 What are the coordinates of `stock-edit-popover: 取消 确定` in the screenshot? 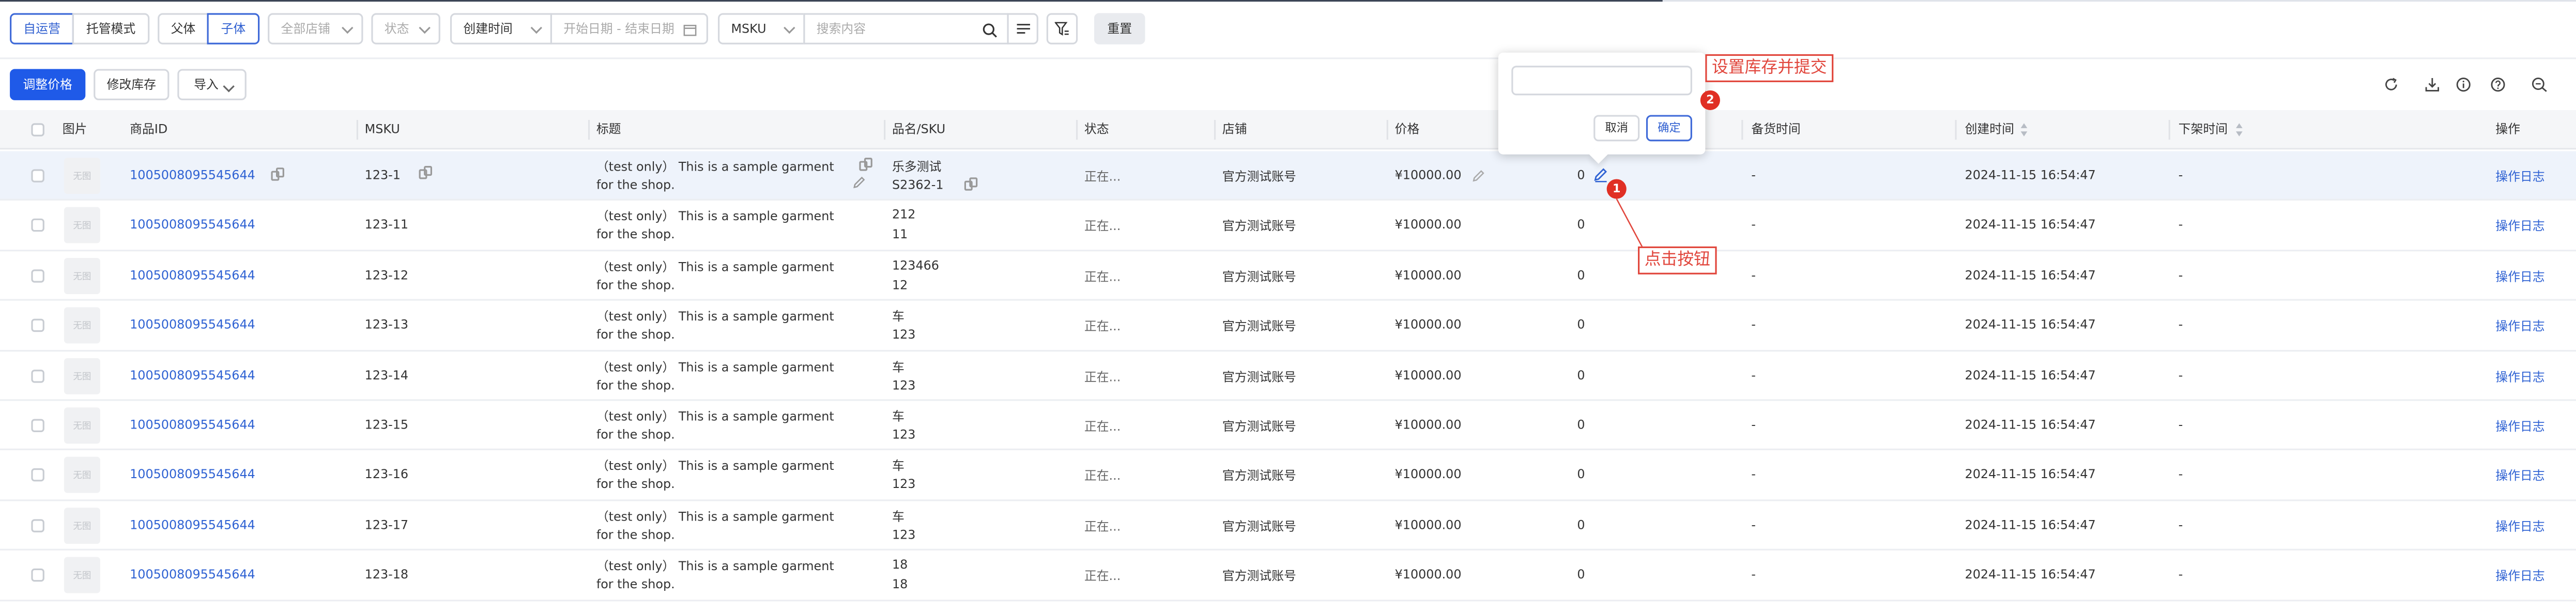 It's located at (1602, 108).